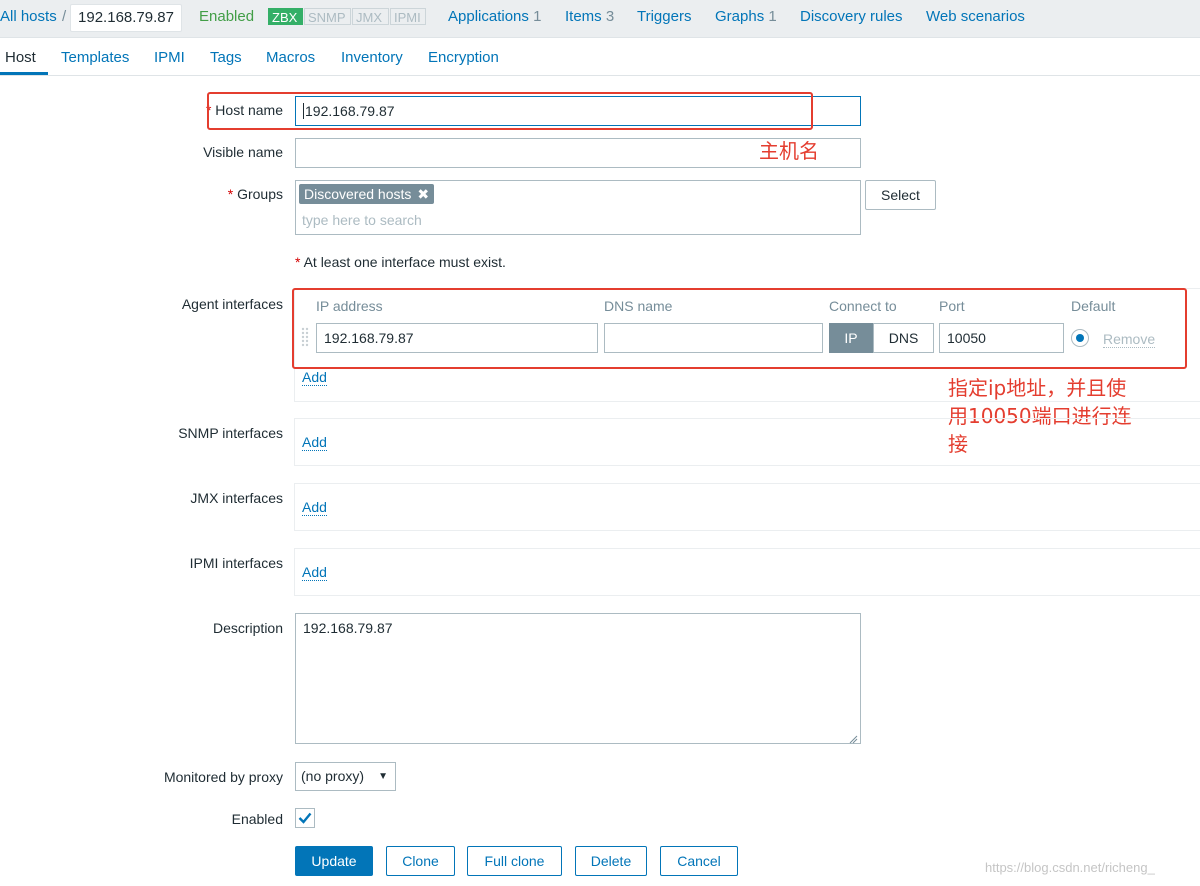 The image size is (1200, 886). What do you see at coordinates (236, 563) in the screenshot?
I see `ipmi-interfaces-label: IPMI interfaces` at bounding box center [236, 563].